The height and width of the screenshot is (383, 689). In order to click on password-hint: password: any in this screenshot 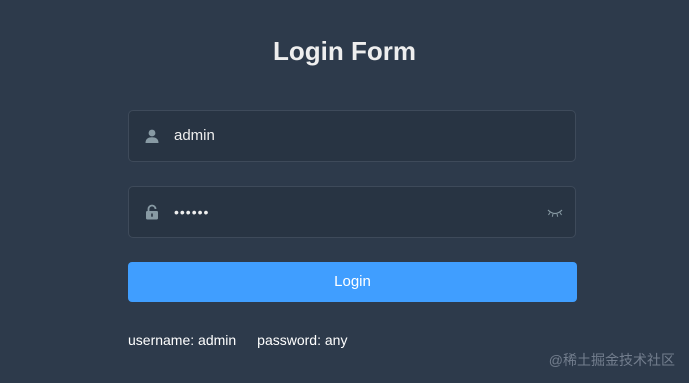, I will do `click(302, 340)`.